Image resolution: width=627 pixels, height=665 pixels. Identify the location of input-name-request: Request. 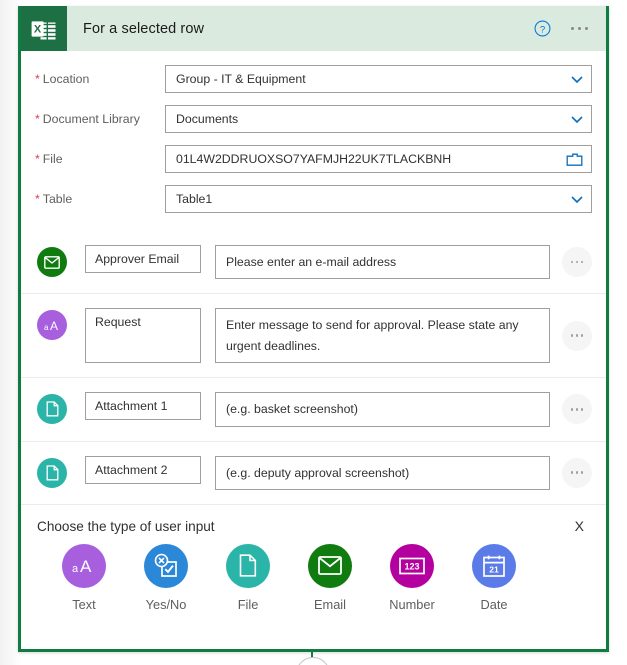
(143, 336).